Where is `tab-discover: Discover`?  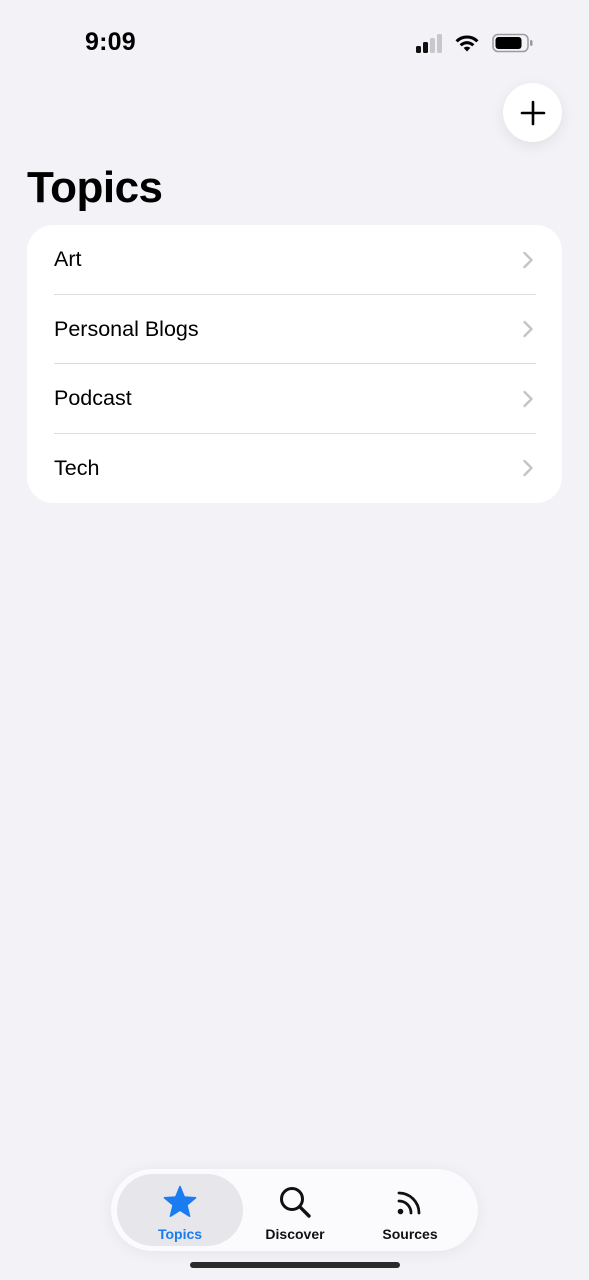
tab-discover: Discover is located at coordinates (295, 1210).